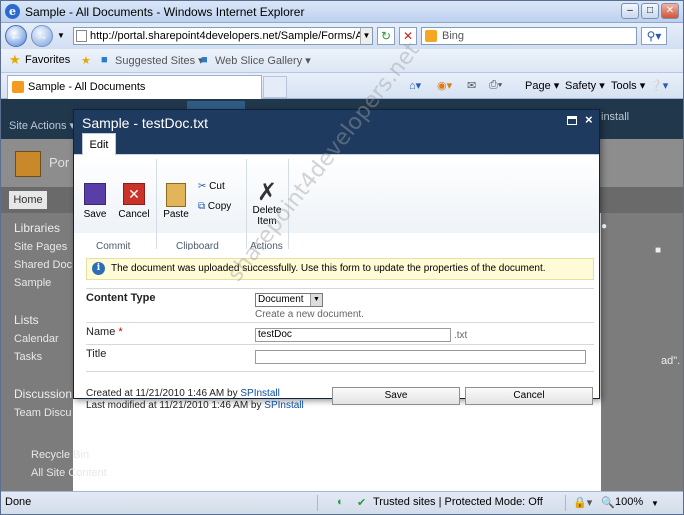  I want to click on created-by-link: SPInstall, so click(259, 393).